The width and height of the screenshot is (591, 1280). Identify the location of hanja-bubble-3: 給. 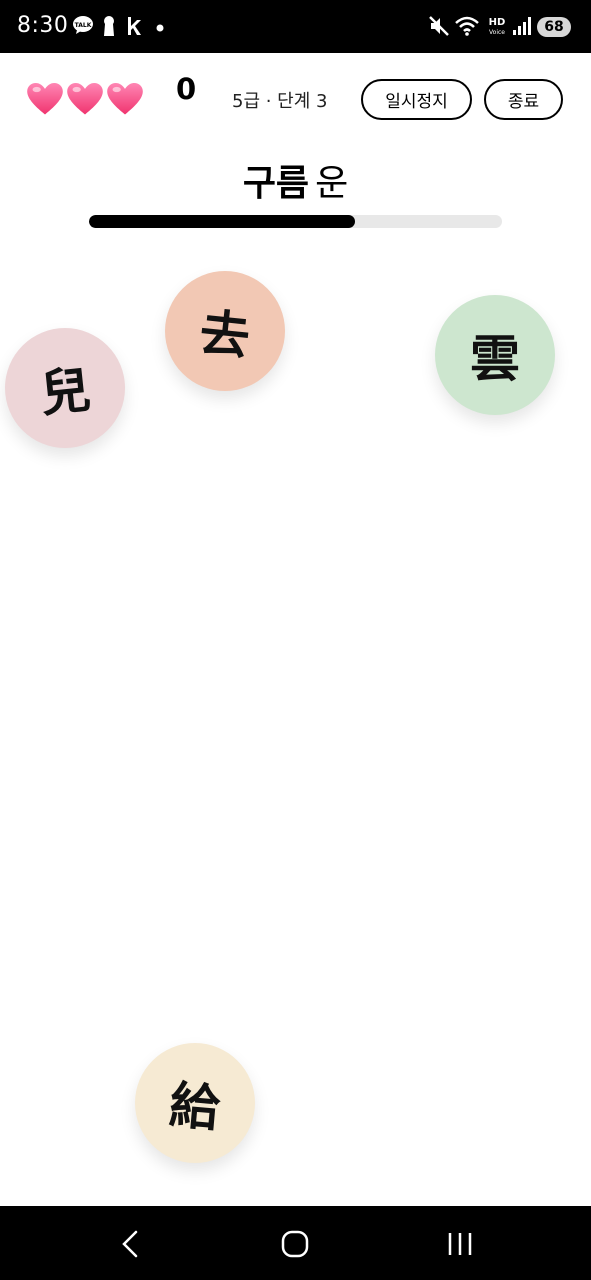
(195, 1103).